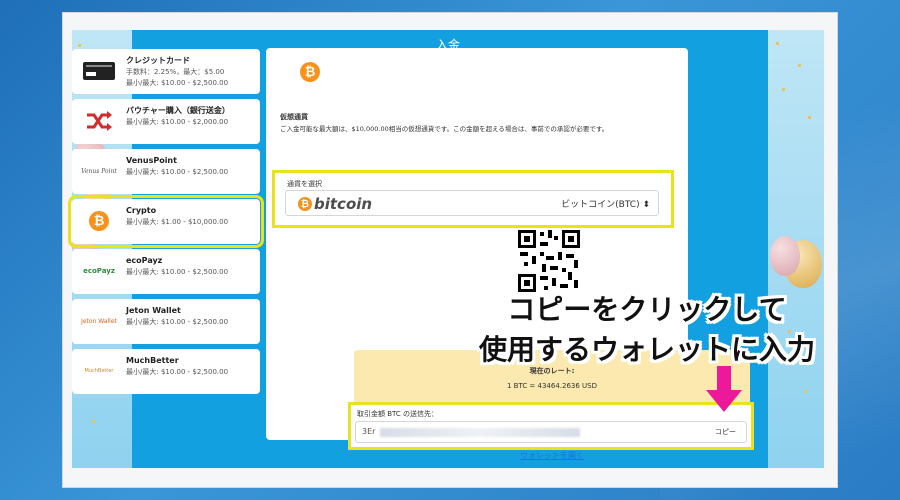 This screenshot has height=500, width=900. I want to click on method-fee: 手数料：2.25%，最大：$5.00, so click(175, 72).